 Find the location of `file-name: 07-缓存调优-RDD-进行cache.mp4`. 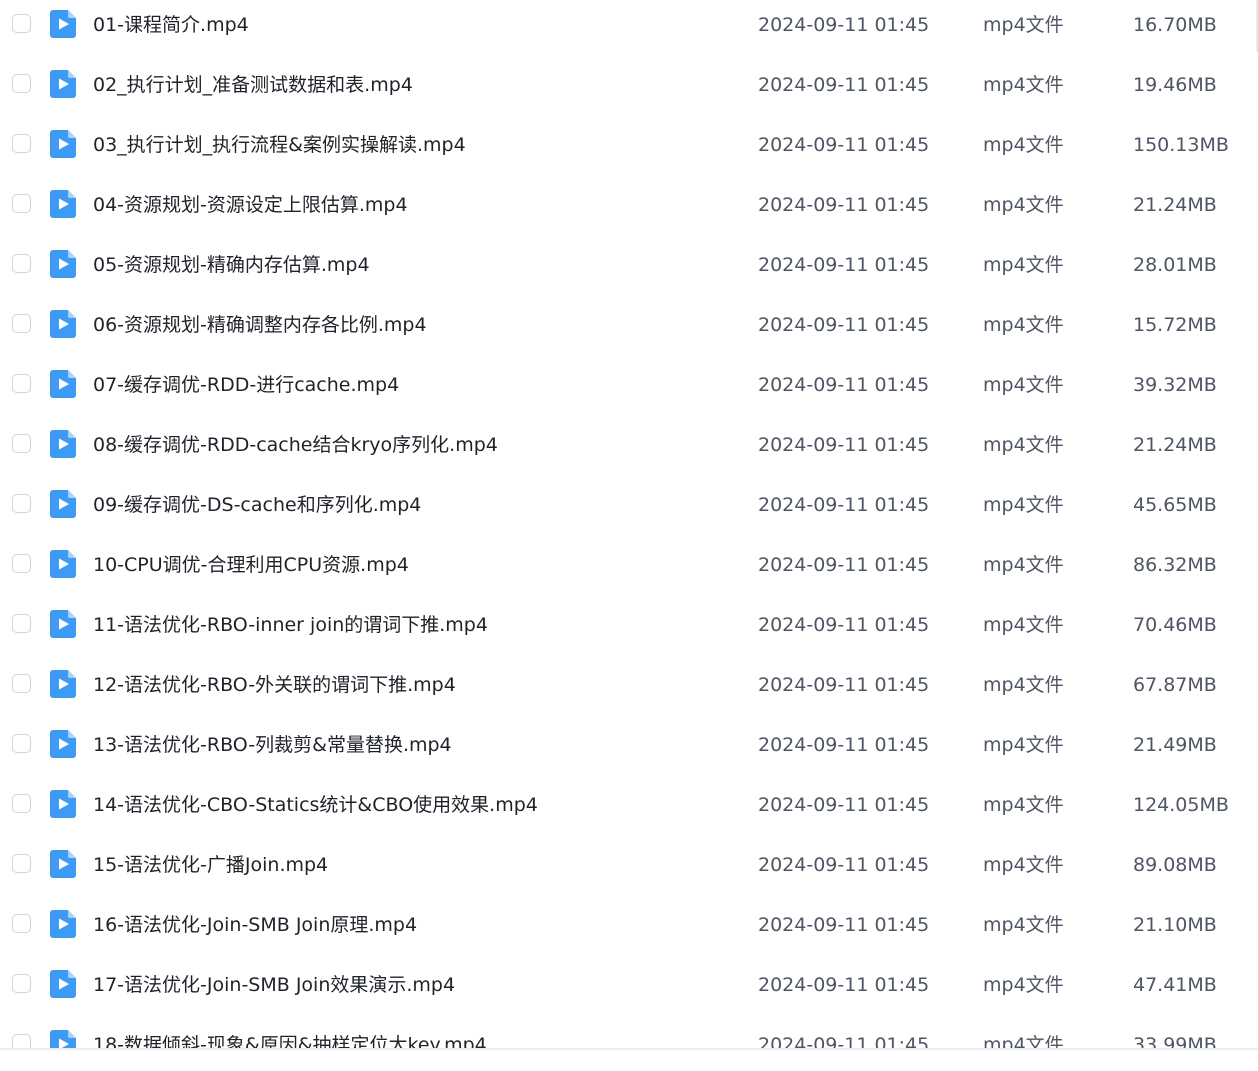

file-name: 07-缓存调优-RDD-进行cache.mp4 is located at coordinates (246, 385).